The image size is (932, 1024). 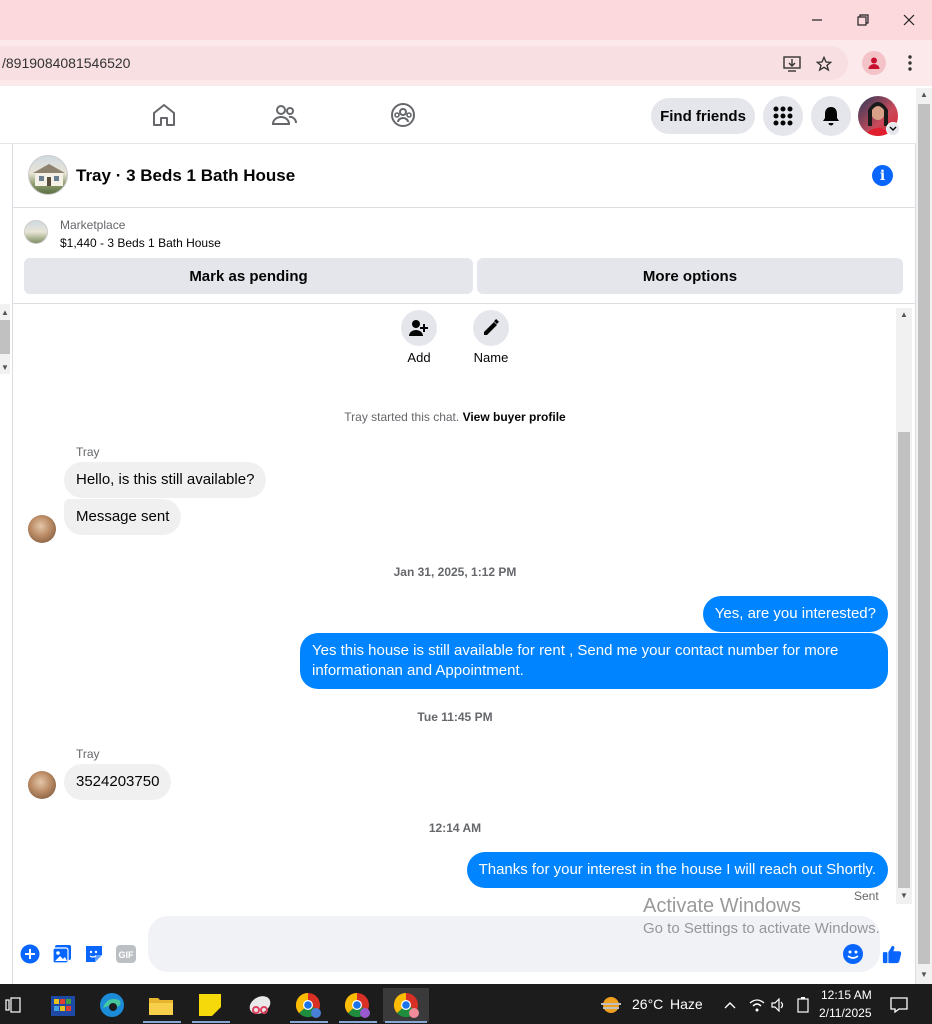 What do you see at coordinates (611, 1005) in the screenshot?
I see `weather-icon` at bounding box center [611, 1005].